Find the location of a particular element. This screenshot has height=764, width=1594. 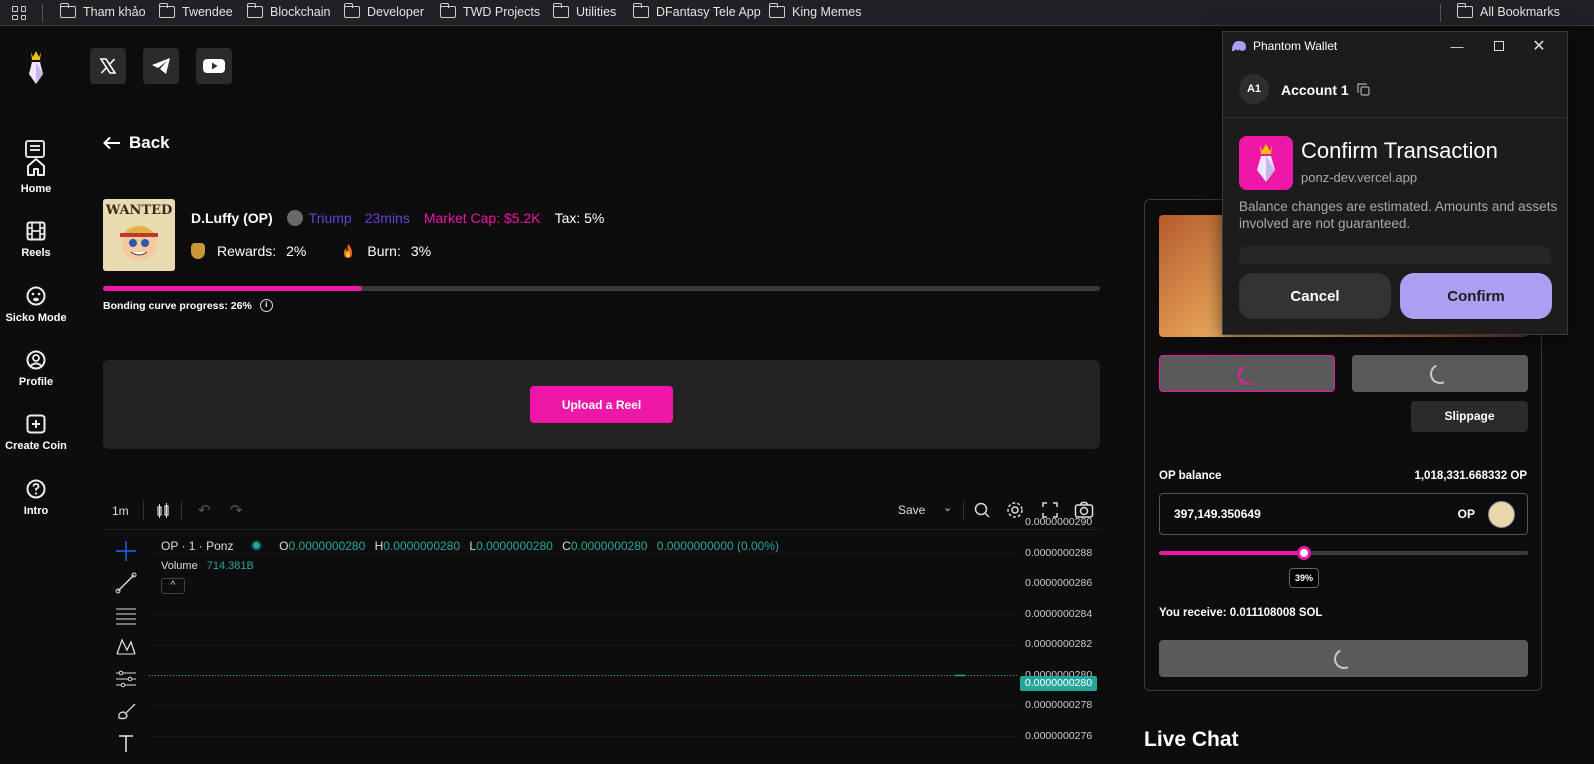

bookmark-folder: Utilities is located at coordinates (584, 11).